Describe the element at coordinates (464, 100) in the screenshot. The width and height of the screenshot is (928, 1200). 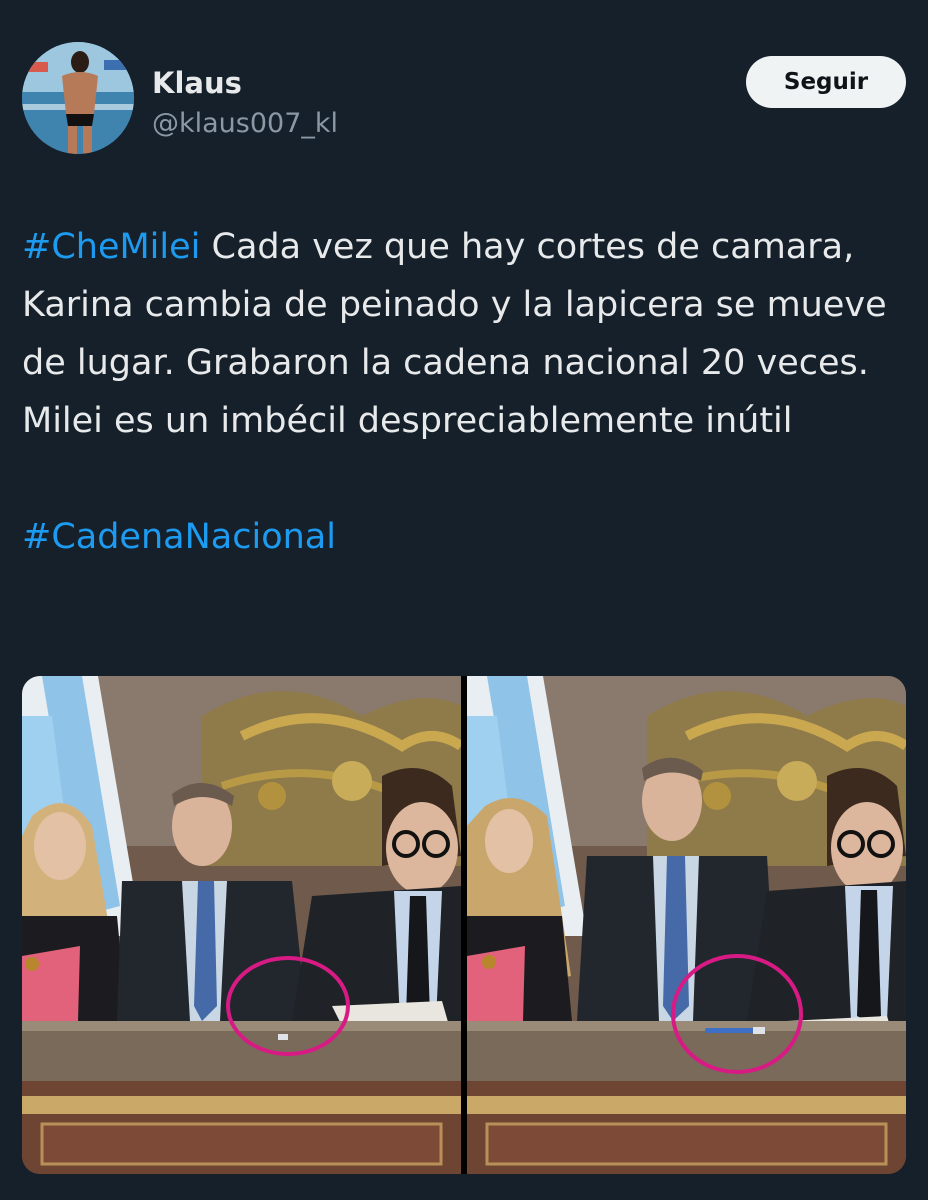
I see `tweet-header: Klaus @klaus007_kl Seguir` at that location.